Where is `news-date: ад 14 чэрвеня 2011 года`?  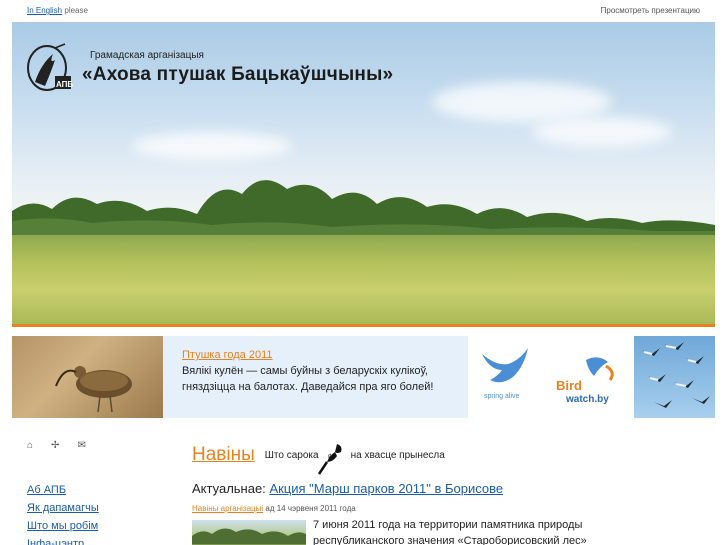 news-date: ад 14 чэрвеня 2011 года is located at coordinates (309, 508).